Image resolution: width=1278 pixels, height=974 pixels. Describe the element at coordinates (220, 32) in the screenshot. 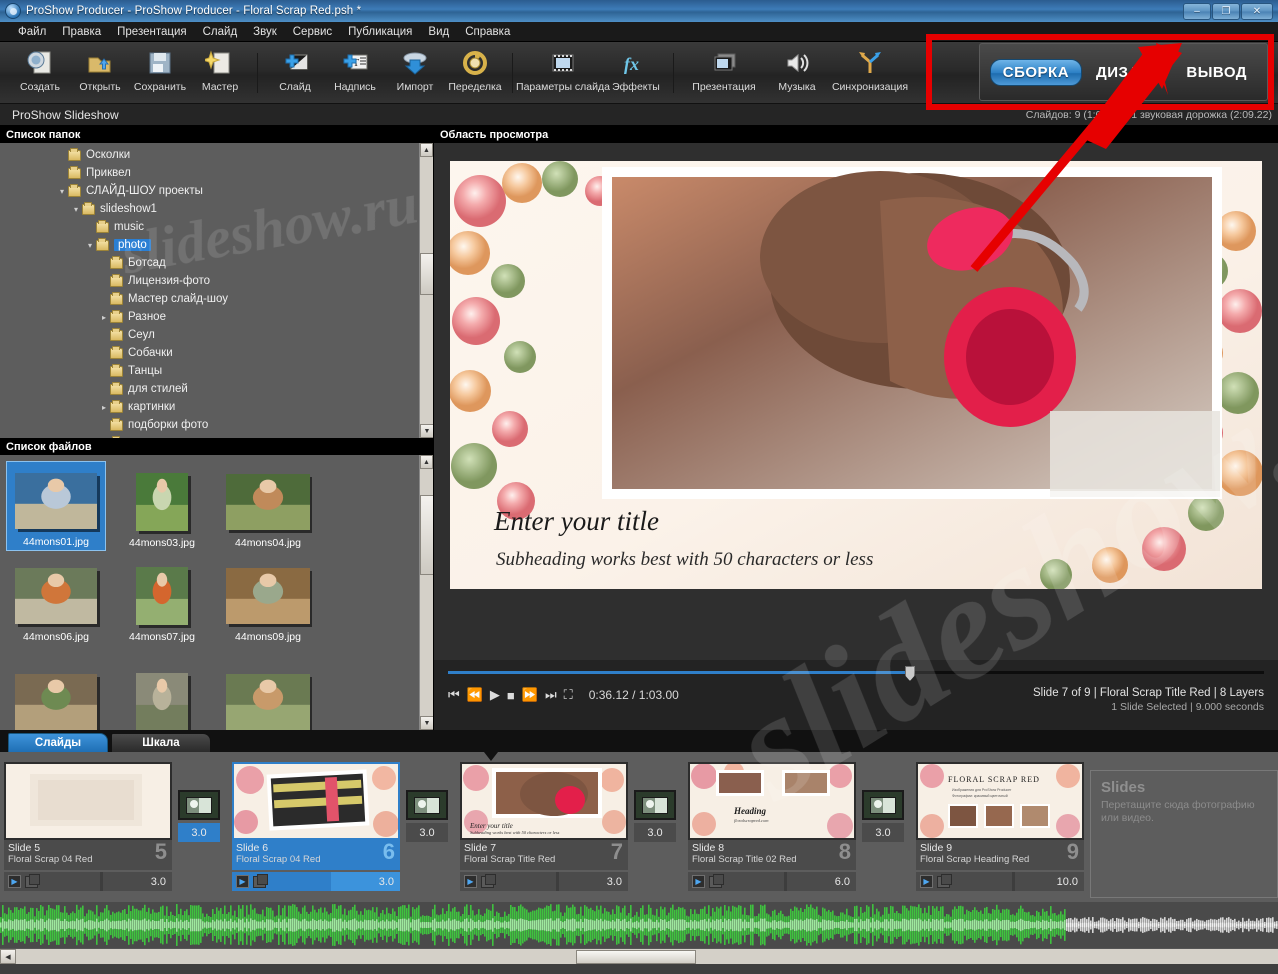

I see `menu-item-3: Слайд` at that location.